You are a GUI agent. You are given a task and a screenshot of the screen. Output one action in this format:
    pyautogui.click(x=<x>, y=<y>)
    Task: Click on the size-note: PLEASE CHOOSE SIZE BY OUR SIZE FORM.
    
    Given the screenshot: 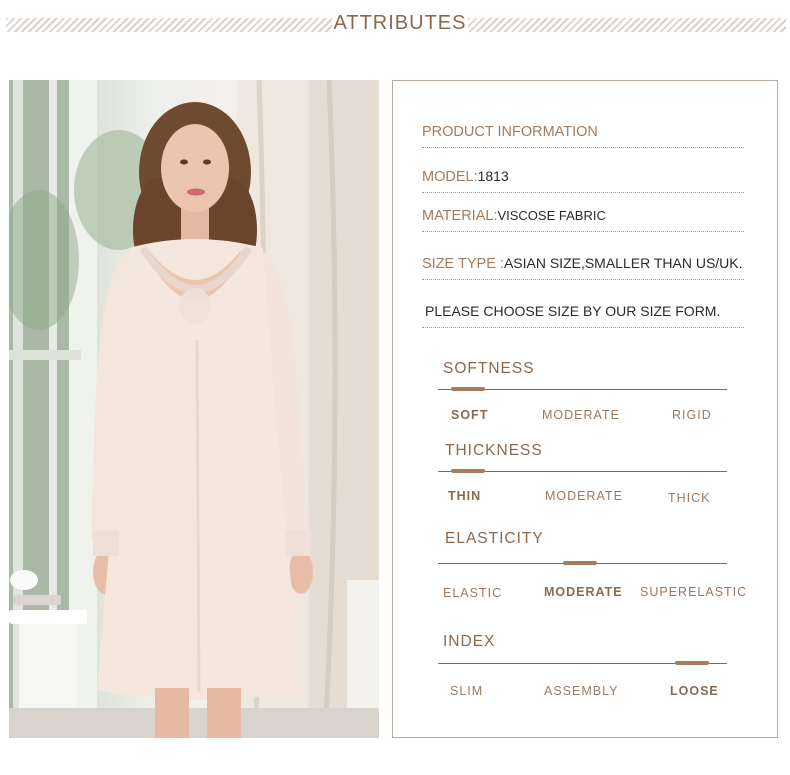 What is the action you would take?
    pyautogui.click(x=573, y=311)
    